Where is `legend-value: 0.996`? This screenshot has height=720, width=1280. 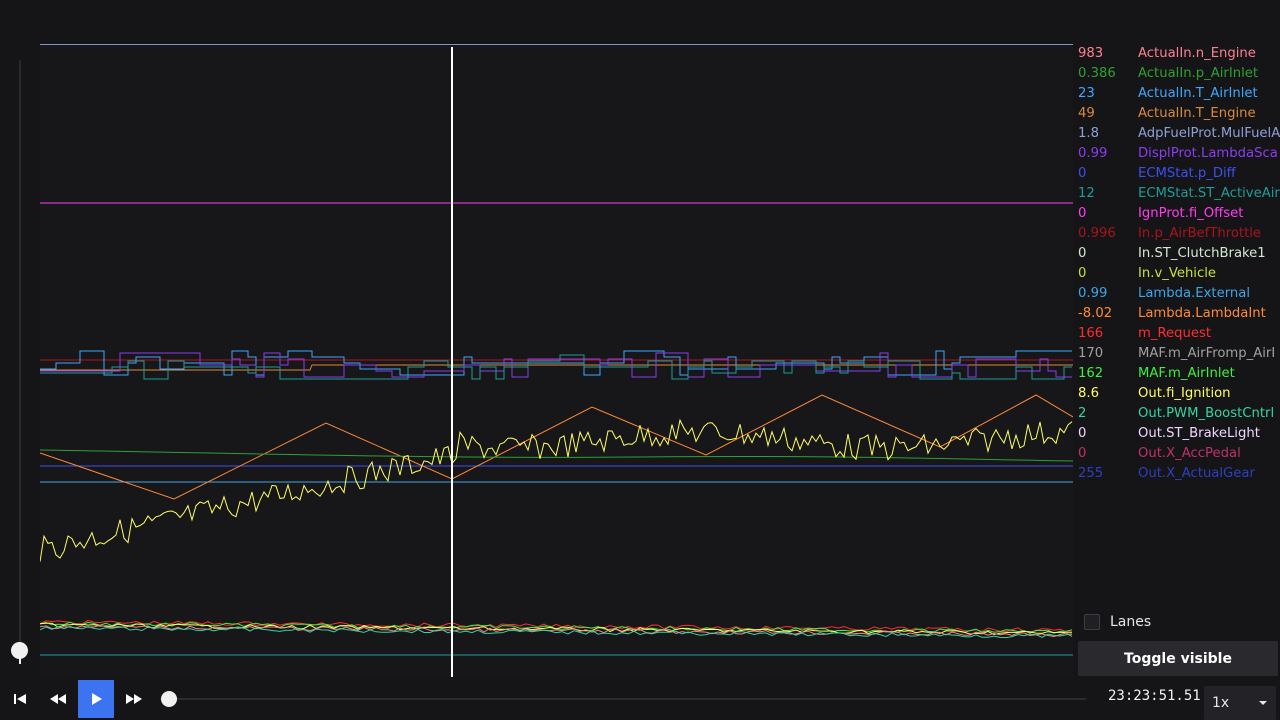 legend-value: 0.996 is located at coordinates (1097, 233).